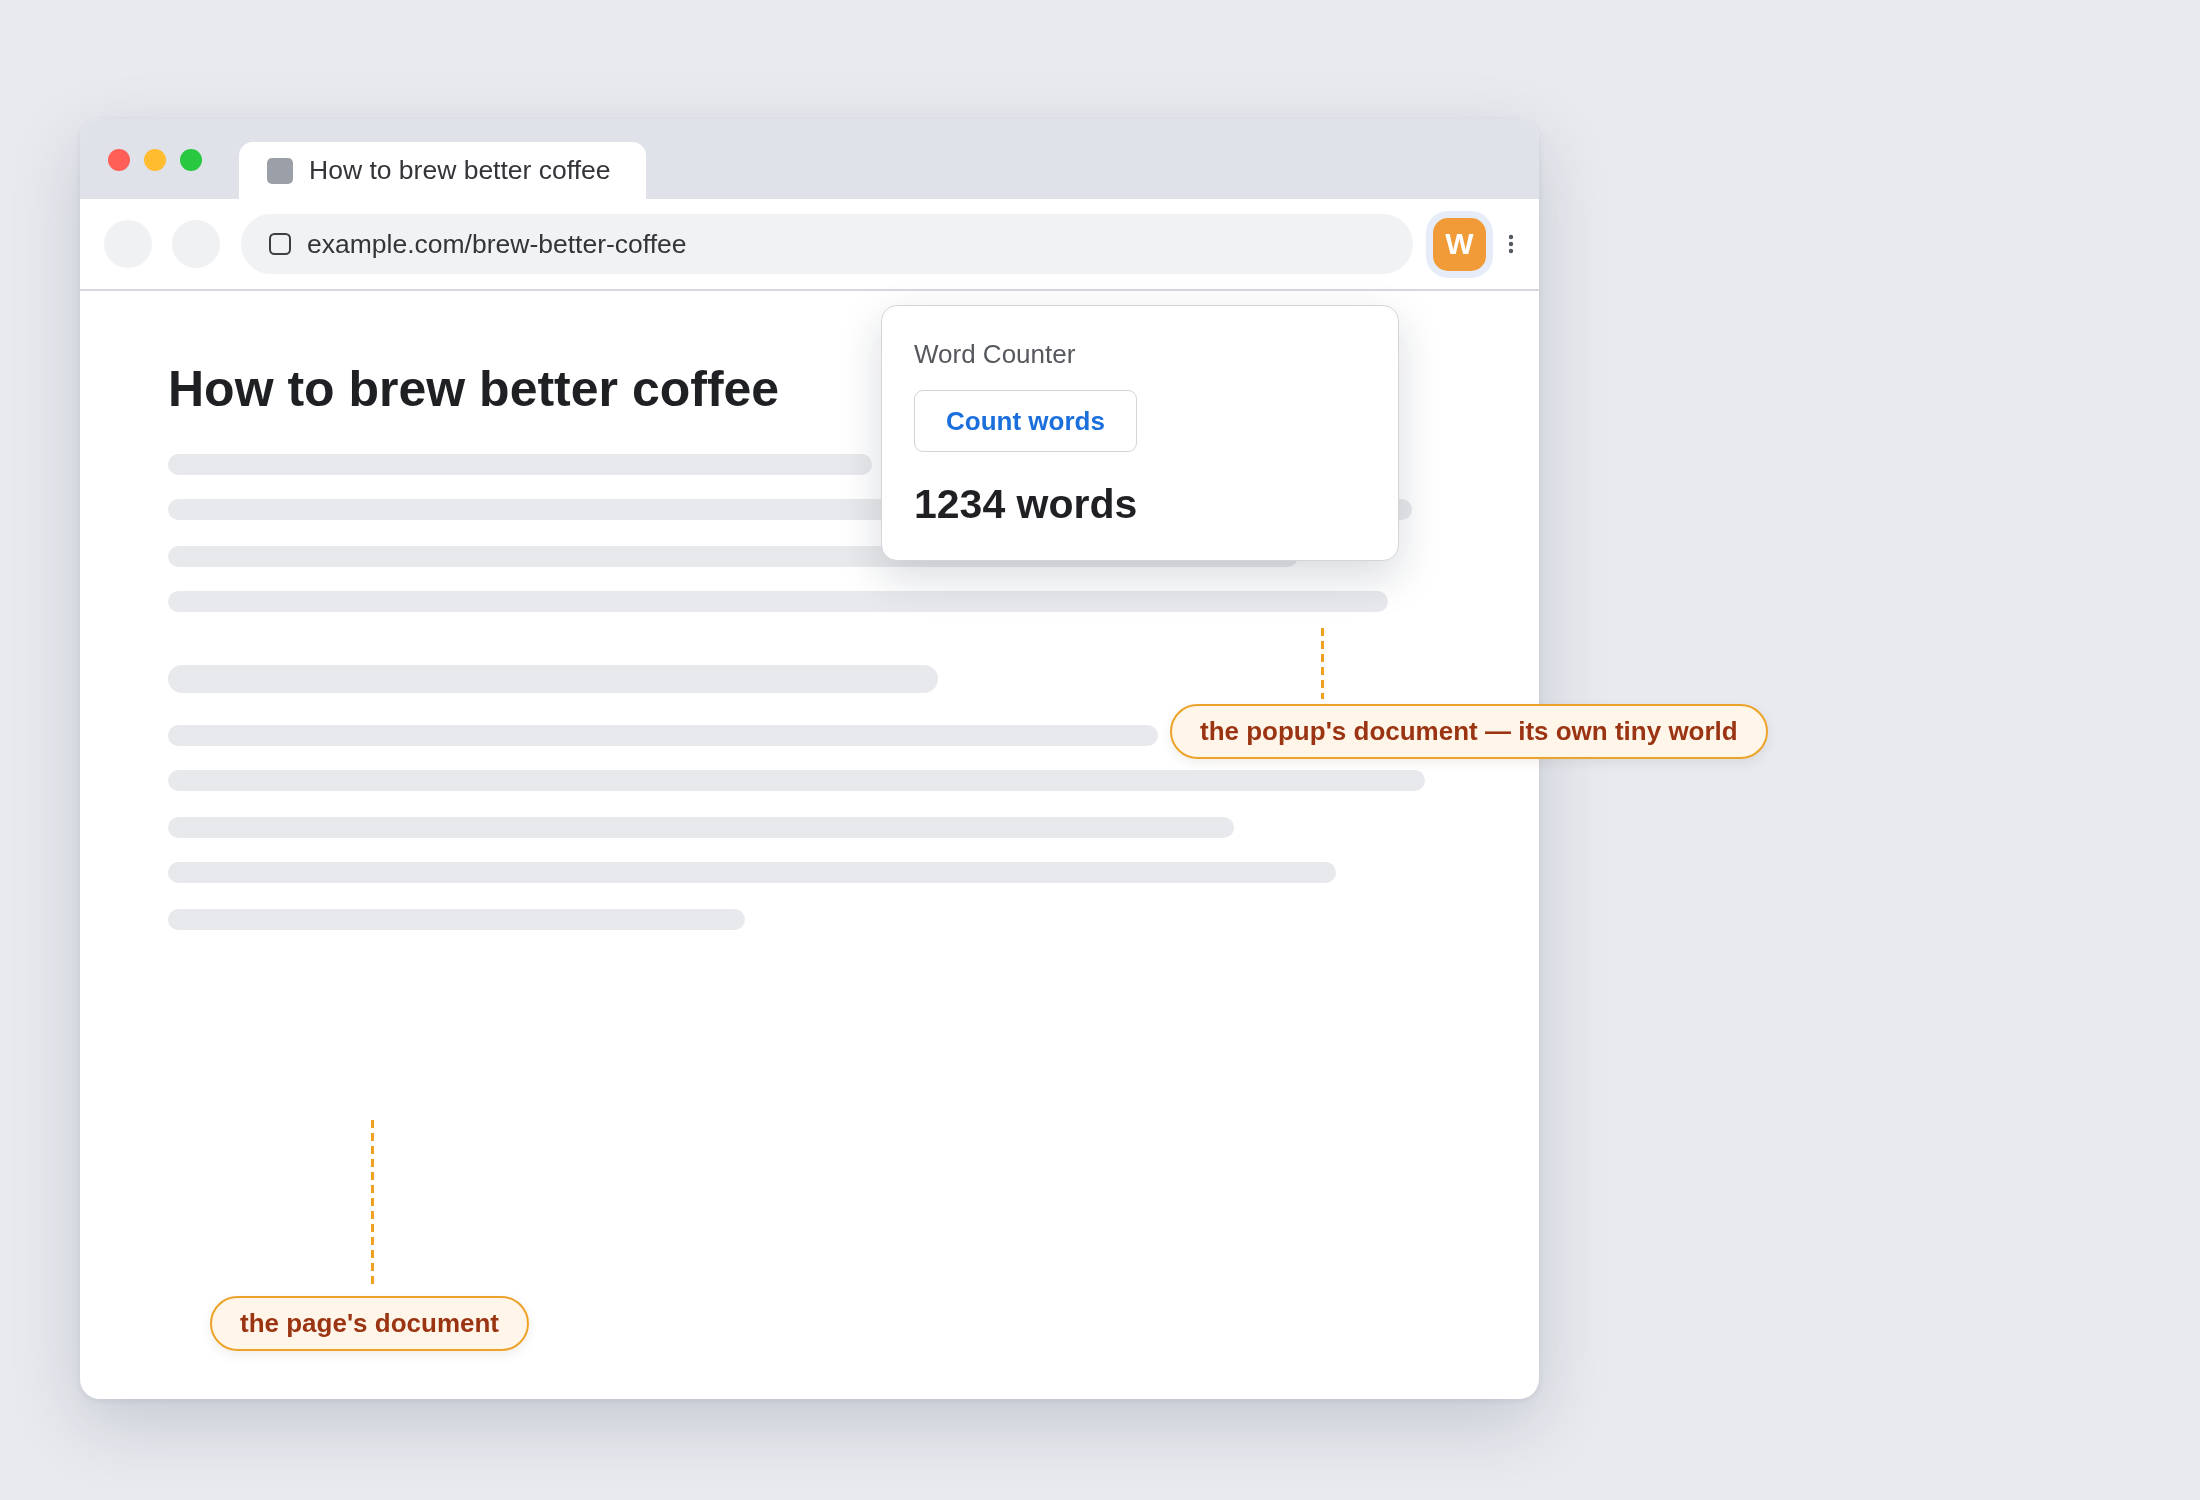 This screenshot has height=1500, width=2200. What do you see at coordinates (1026, 504) in the screenshot?
I see `word-count: 1234 words` at bounding box center [1026, 504].